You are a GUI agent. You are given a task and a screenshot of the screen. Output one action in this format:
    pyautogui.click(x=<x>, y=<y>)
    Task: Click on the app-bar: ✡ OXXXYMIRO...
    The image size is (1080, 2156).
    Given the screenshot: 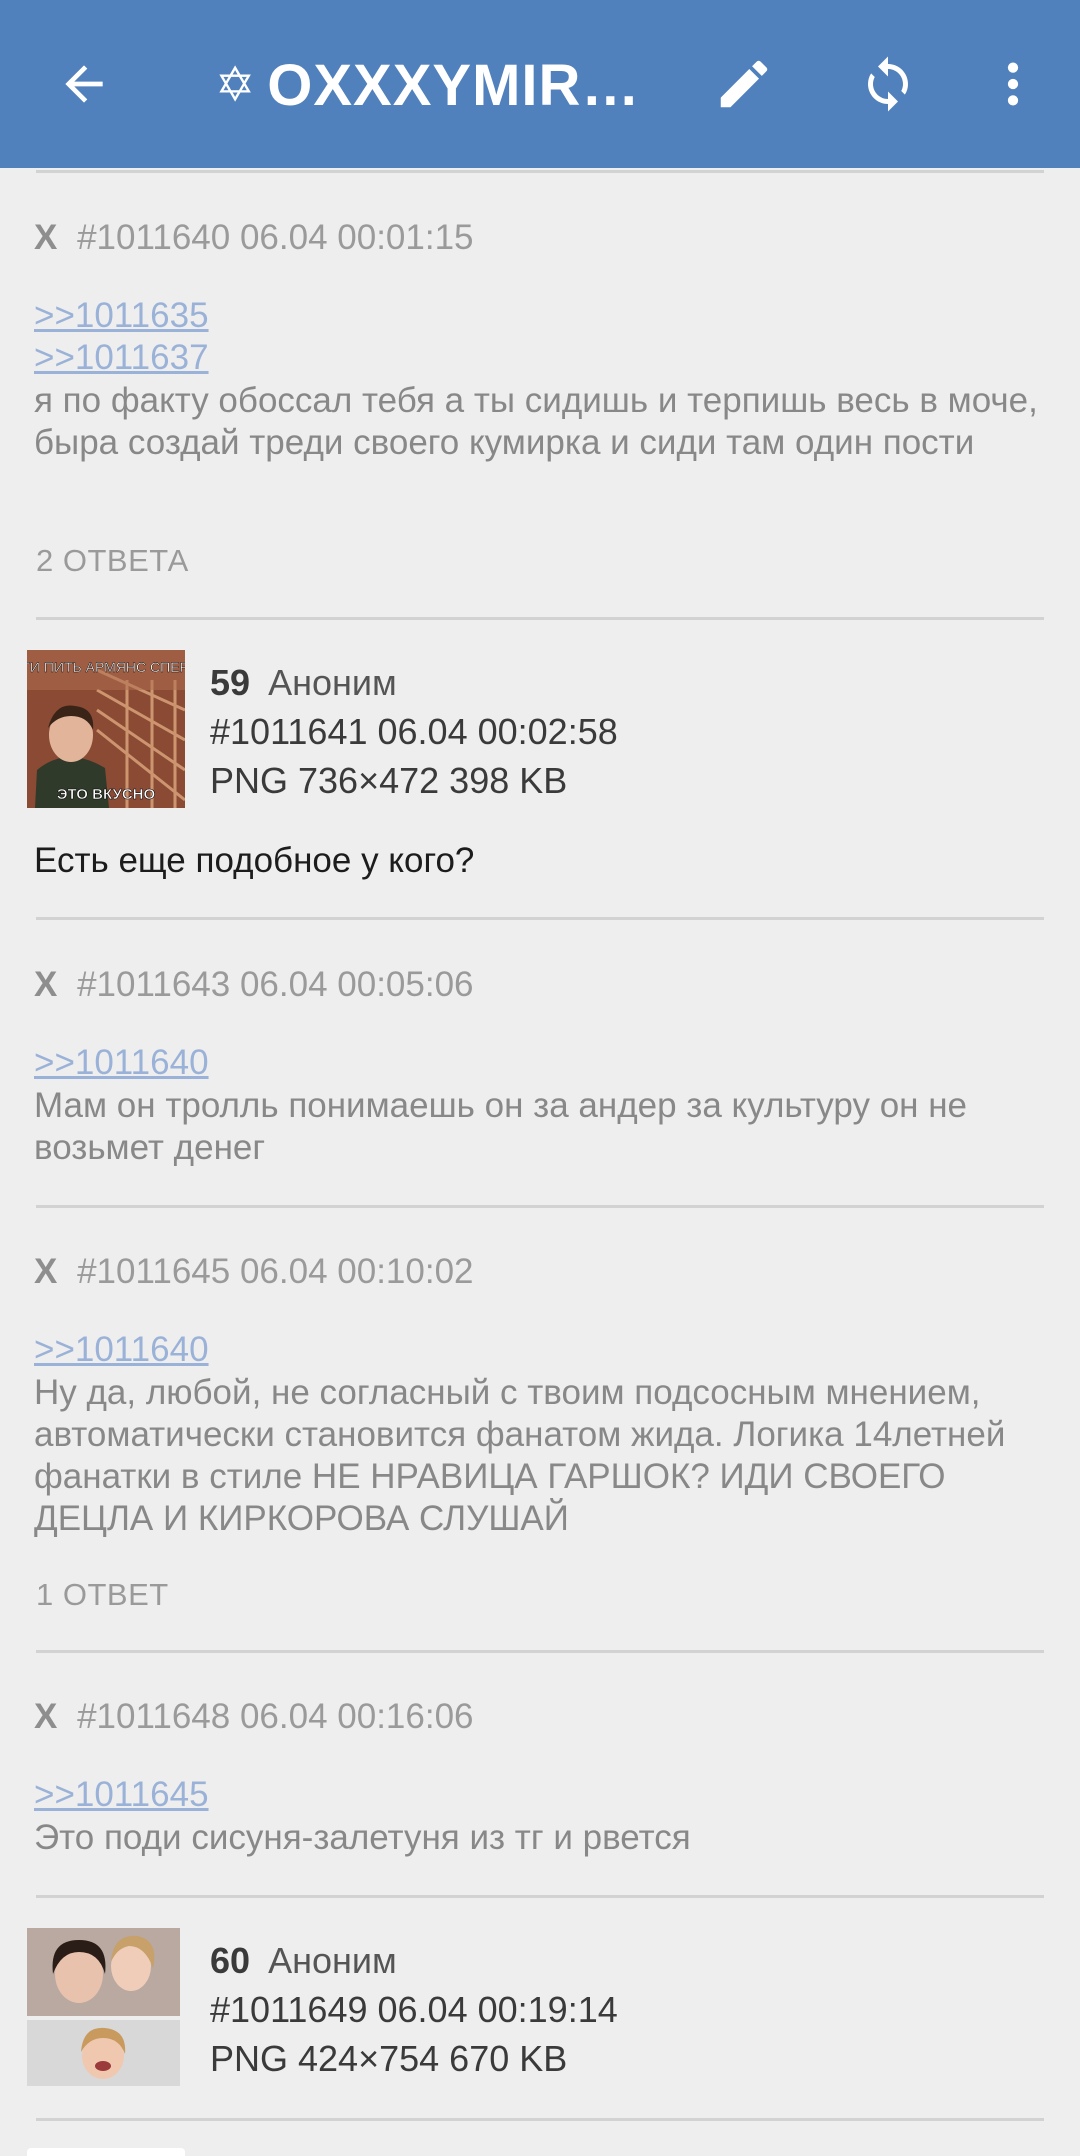 What is the action you would take?
    pyautogui.click(x=540, y=84)
    